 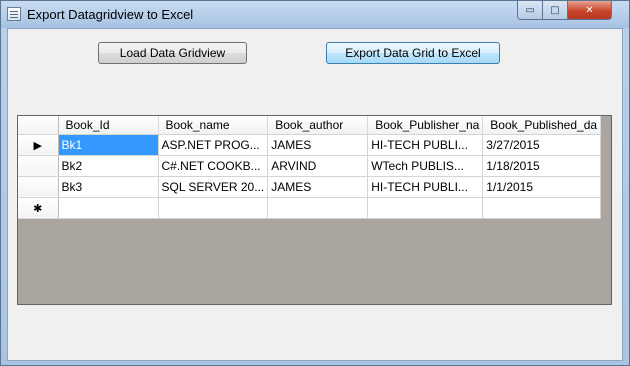 I want to click on new-row: ✱, so click(x=310, y=208).